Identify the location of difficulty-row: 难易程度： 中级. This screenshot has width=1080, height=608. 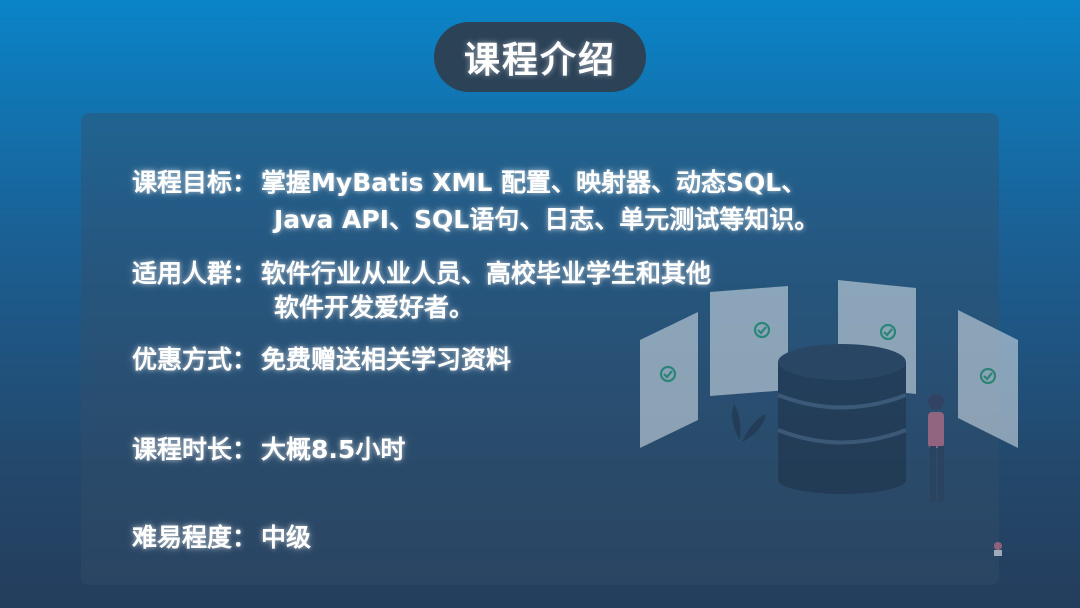
(221, 538).